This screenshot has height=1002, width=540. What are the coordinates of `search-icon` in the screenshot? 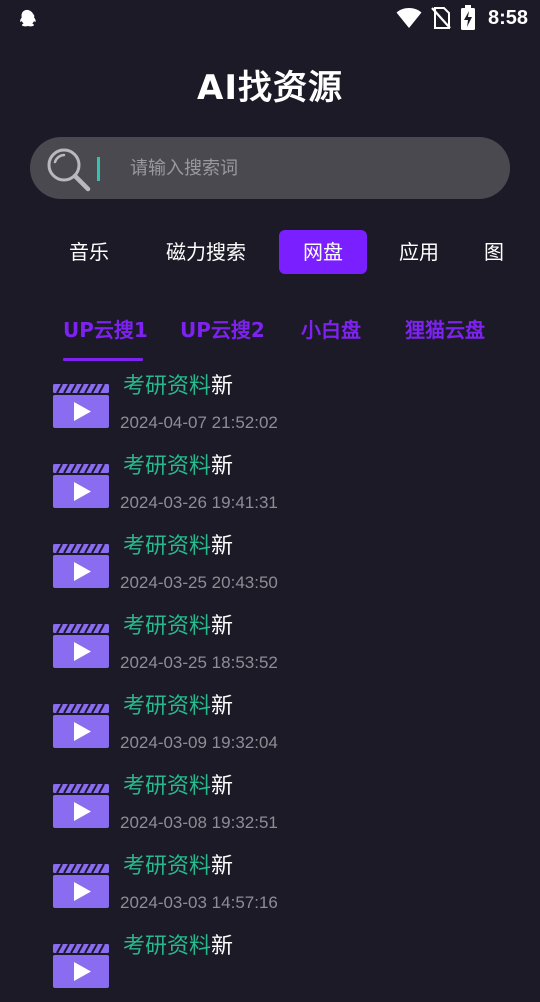 It's located at (68, 169).